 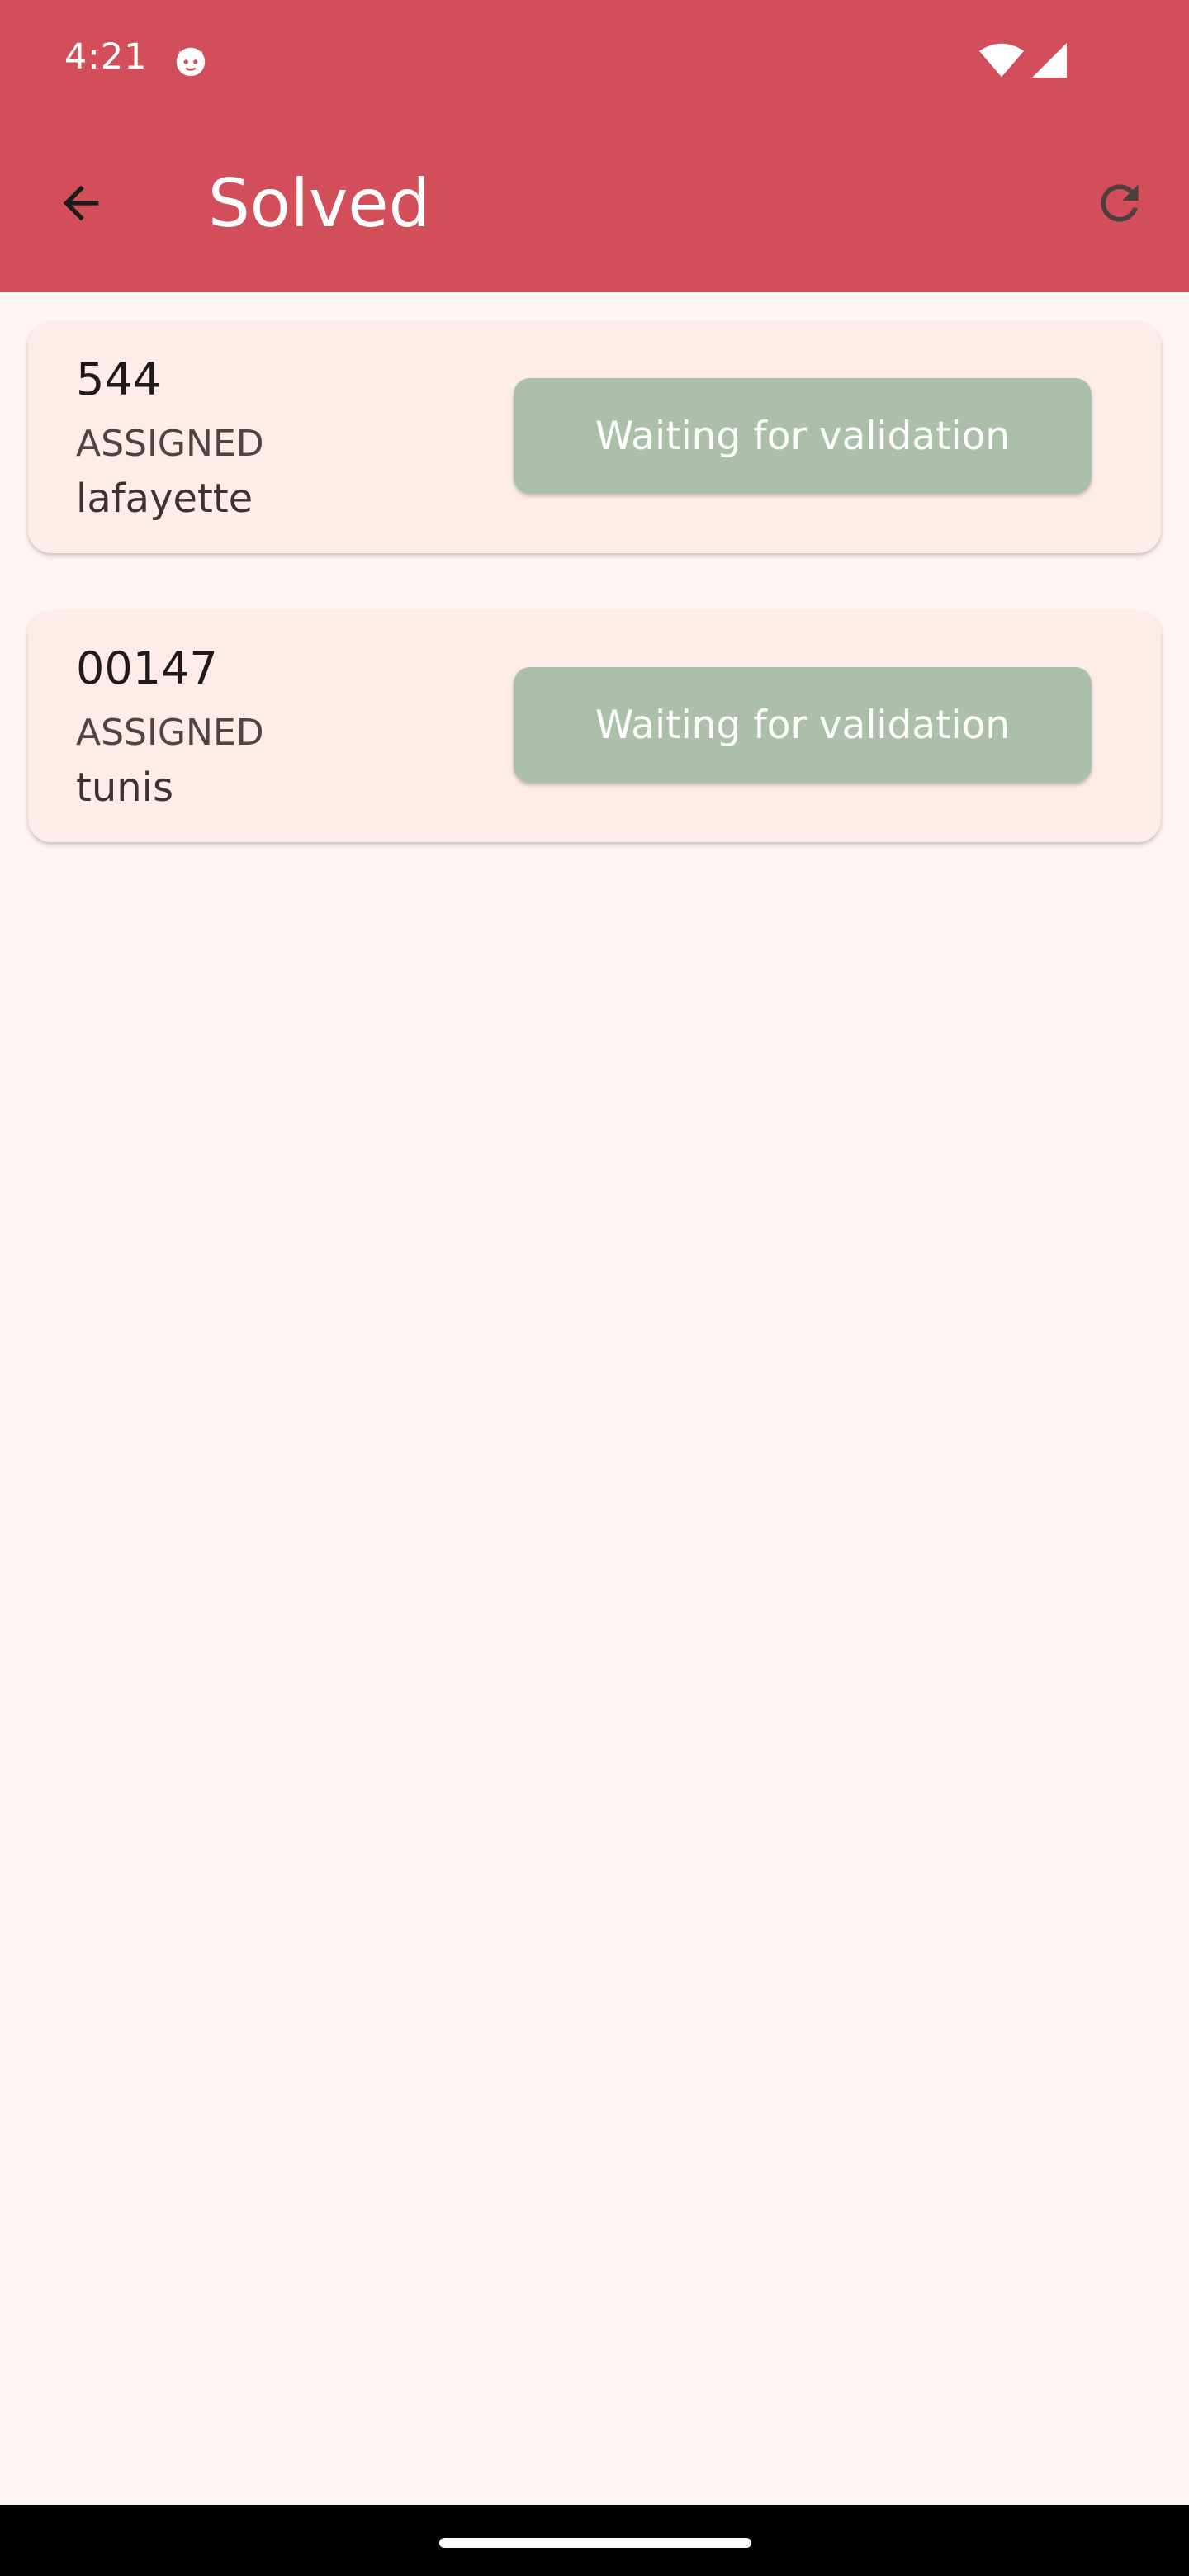 What do you see at coordinates (594, 146) in the screenshot?
I see `app-header: 4:21 Solved` at bounding box center [594, 146].